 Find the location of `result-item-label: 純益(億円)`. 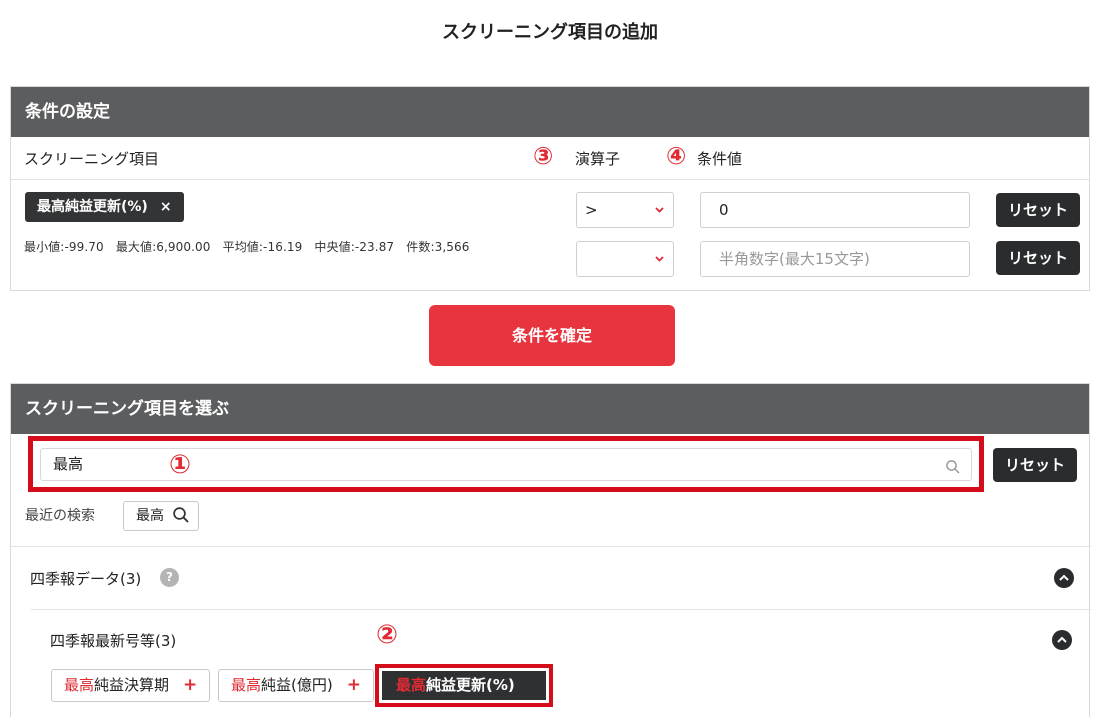

result-item-label: 純益(億円) is located at coordinates (297, 685).